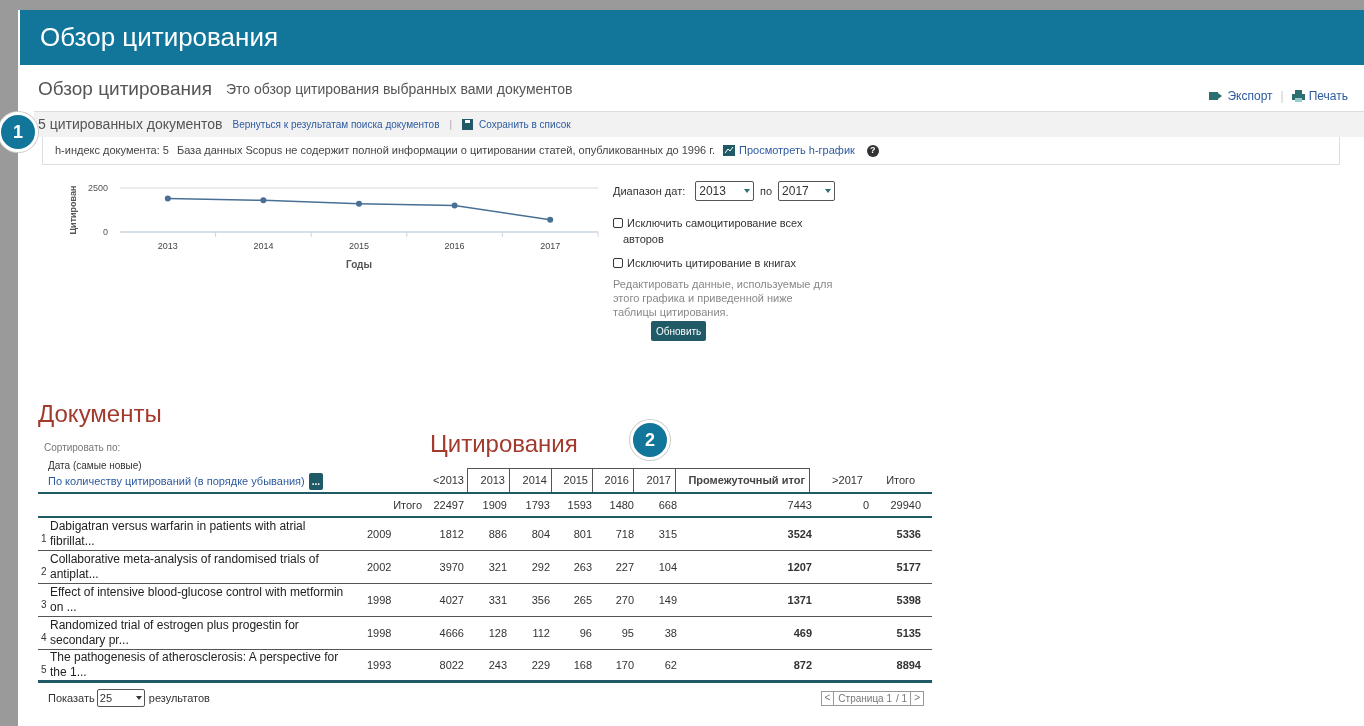 The height and width of the screenshot is (726, 1364). I want to click on page-size-dropdown: 25, so click(120, 698).